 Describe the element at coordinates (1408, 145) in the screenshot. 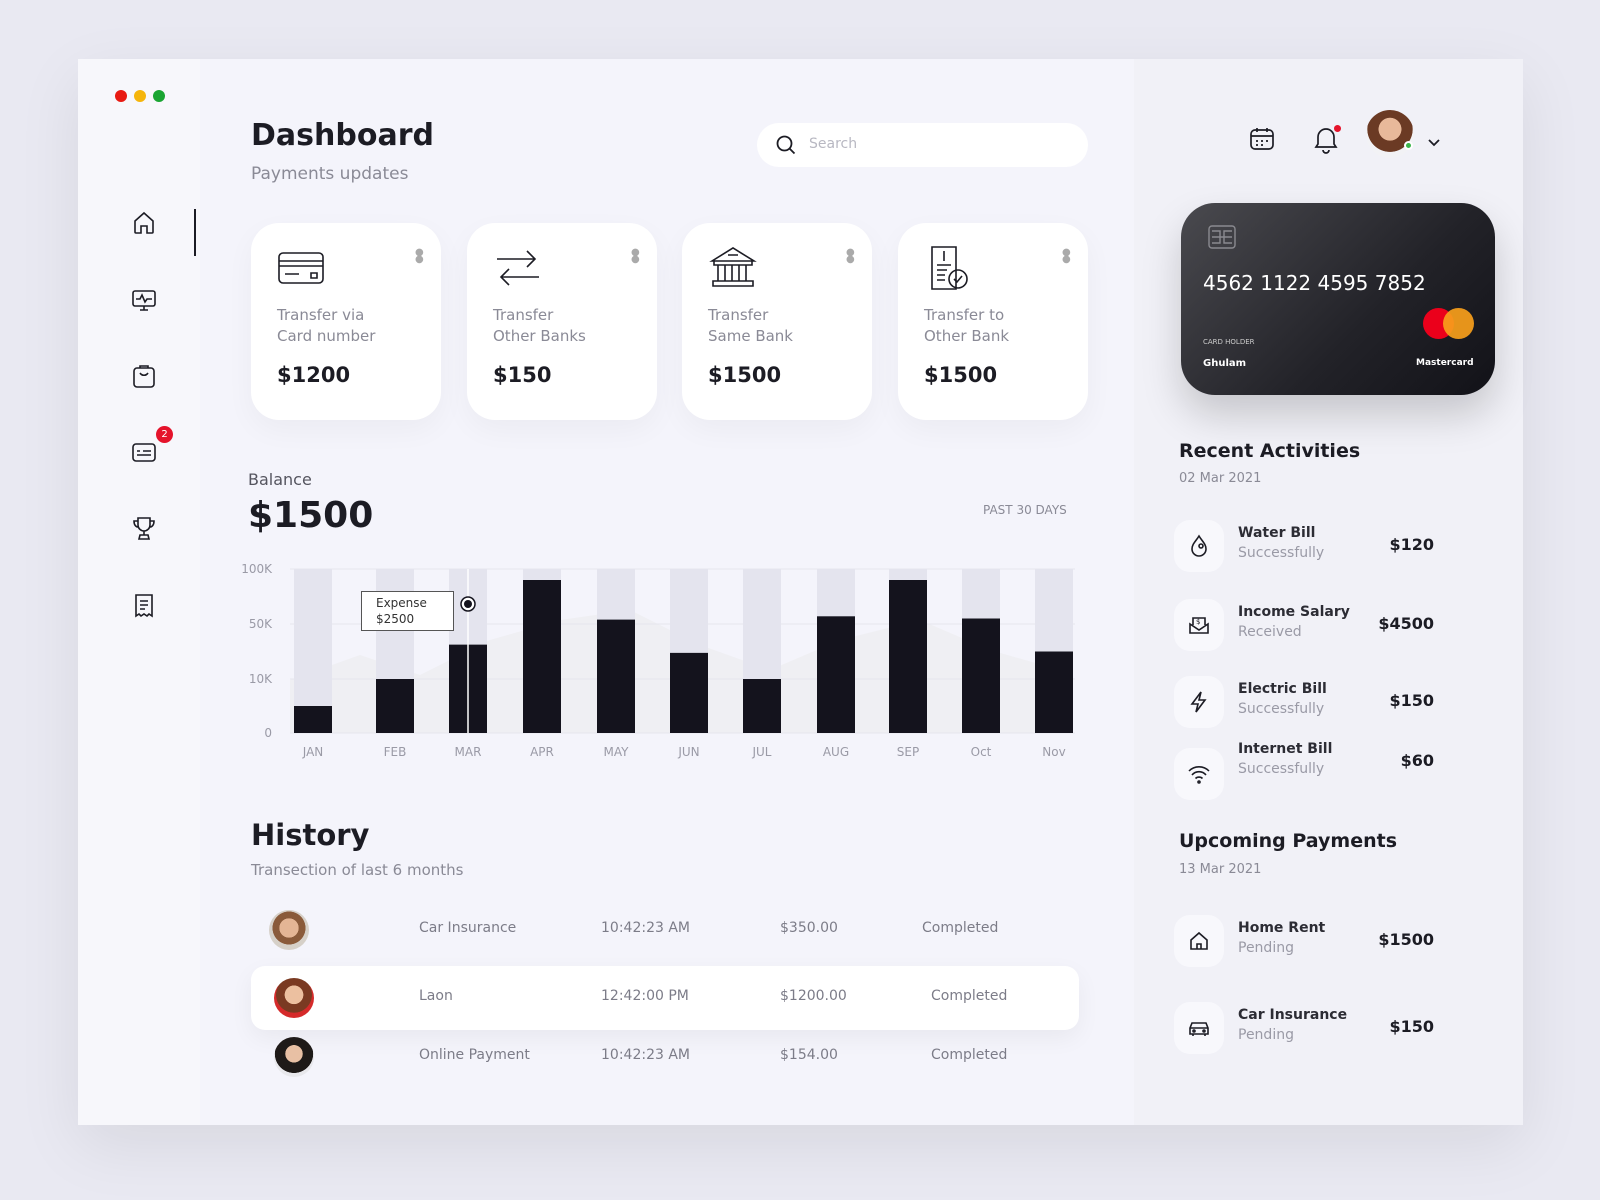

I see `online-status-dot` at that location.